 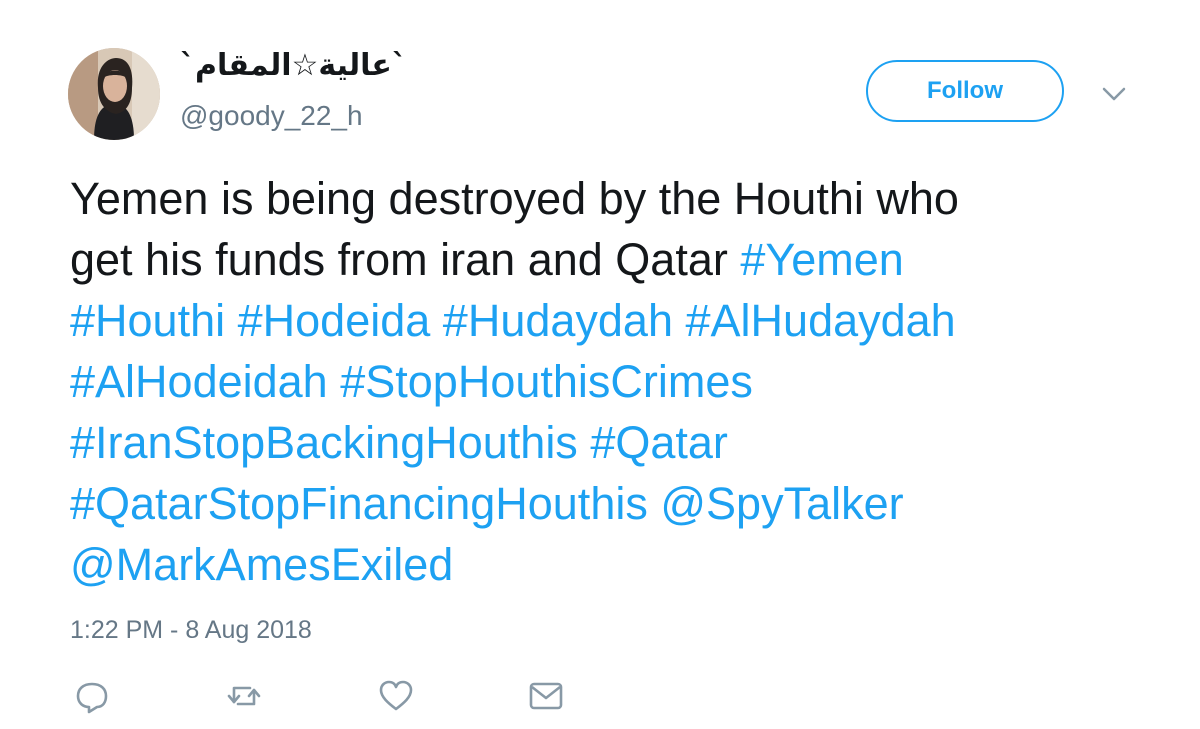 What do you see at coordinates (334, 320) in the screenshot?
I see `hashtag-link: #Hodeida` at bounding box center [334, 320].